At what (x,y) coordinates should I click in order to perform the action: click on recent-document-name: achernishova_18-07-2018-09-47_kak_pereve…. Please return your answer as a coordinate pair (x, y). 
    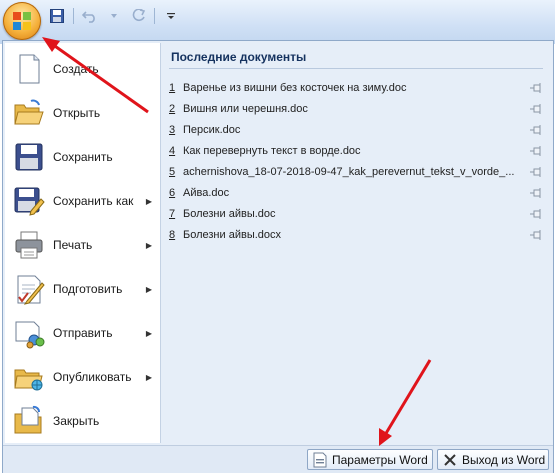
    Looking at the image, I should click on (349, 172).